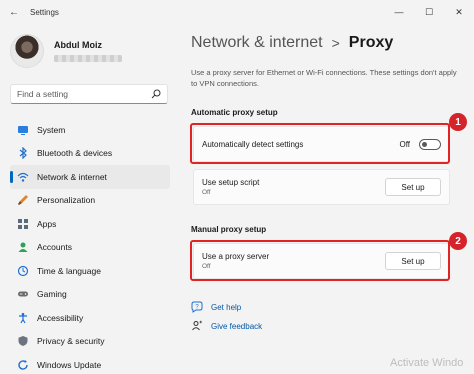  Describe the element at coordinates (75, 153) in the screenshot. I see `sidebar-item-label: Bluetooth & devices` at that location.